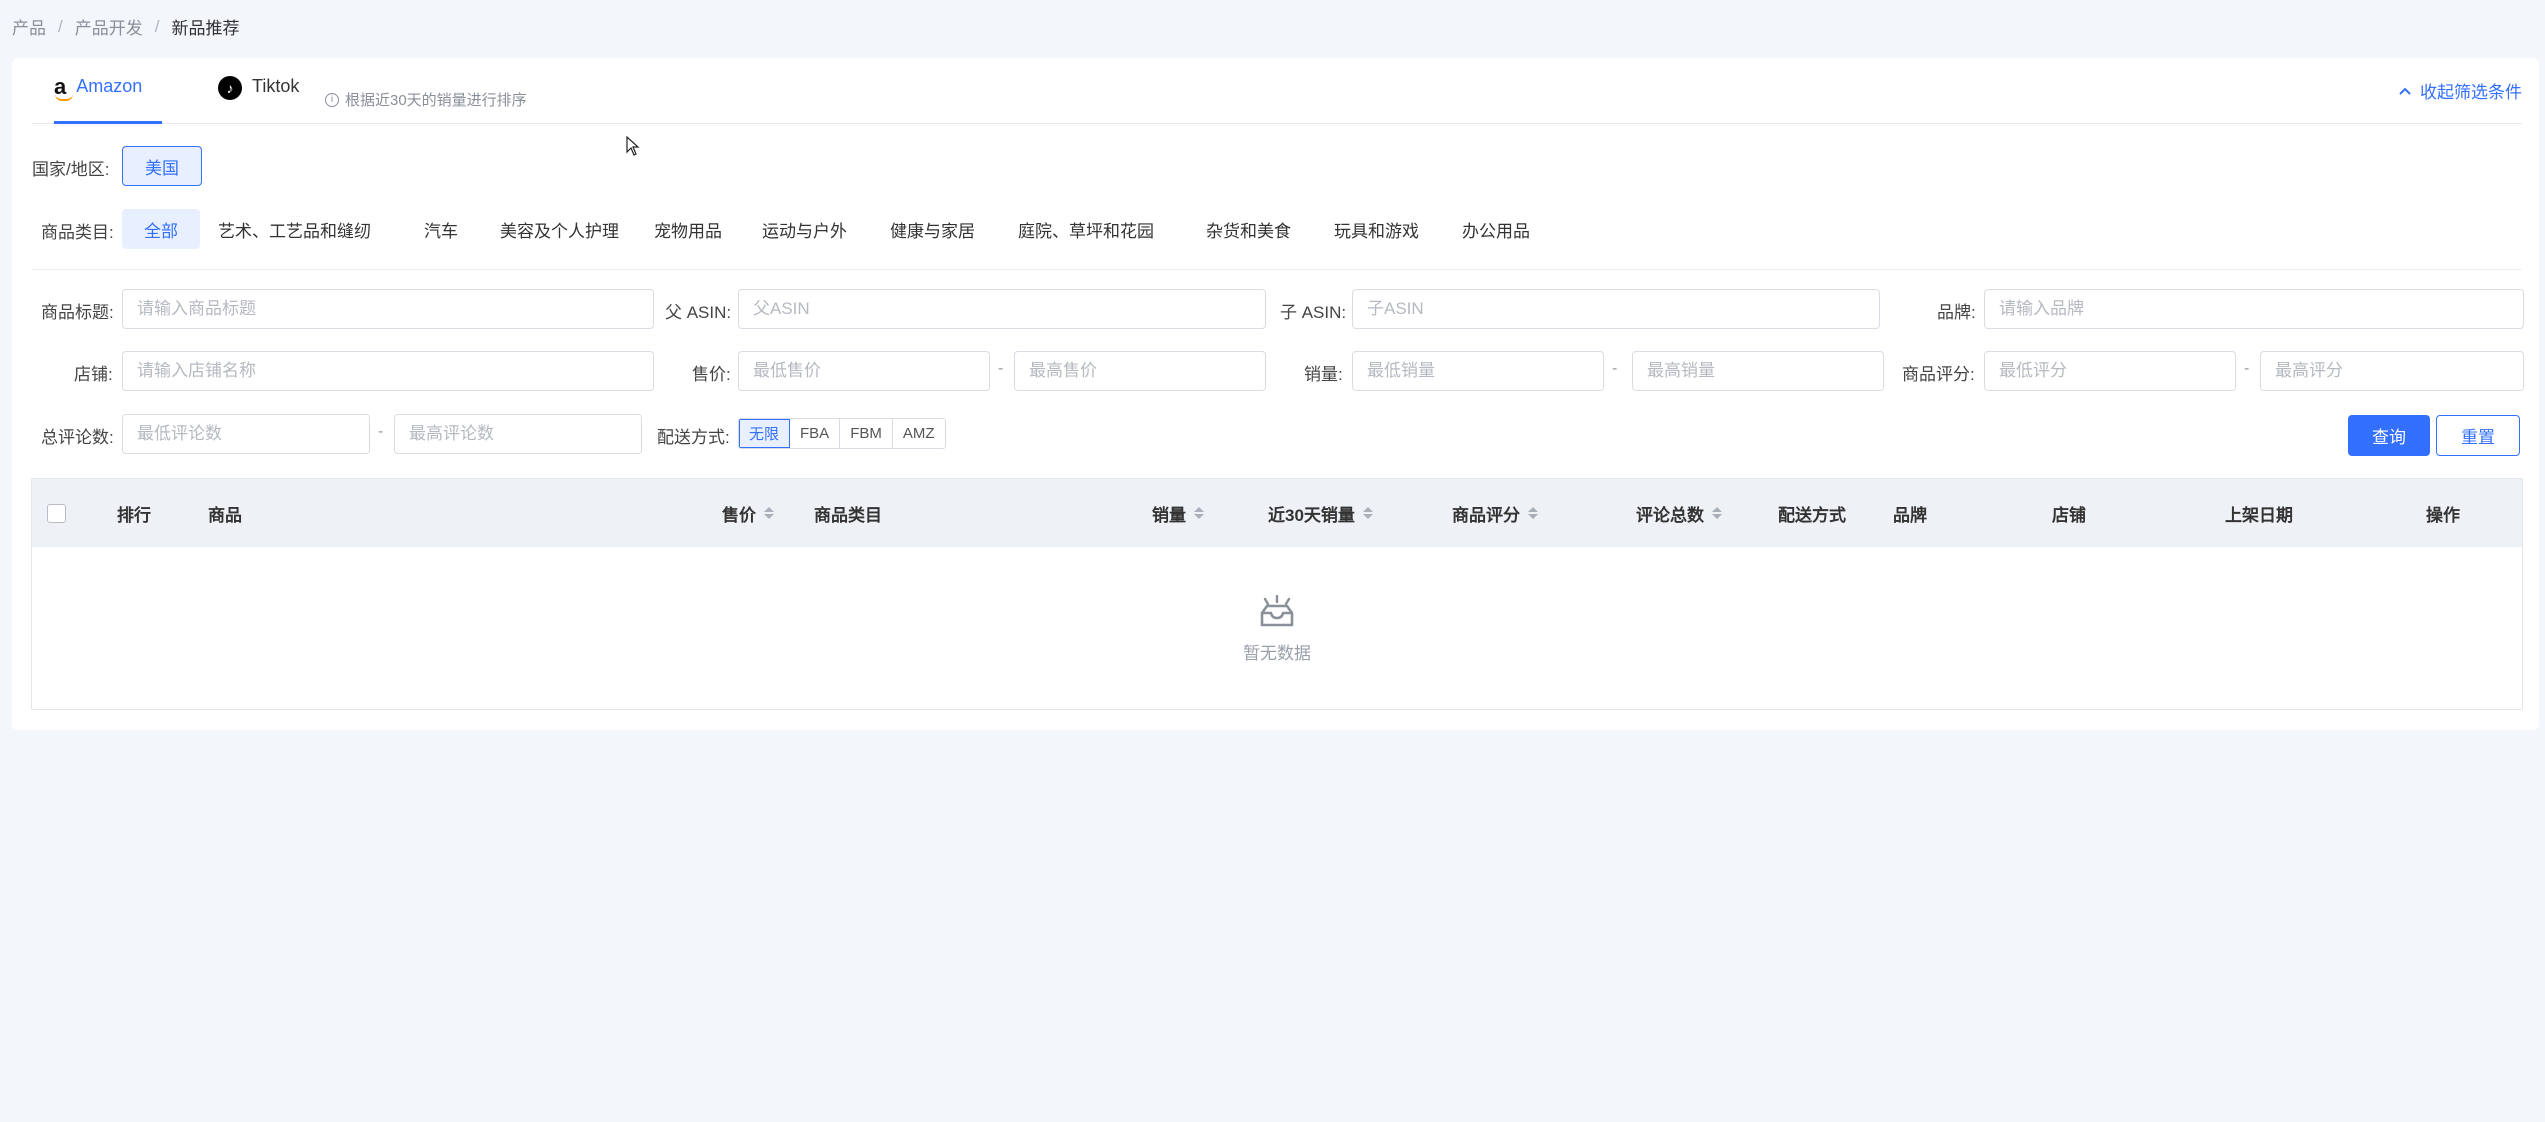 The width and height of the screenshot is (2545, 1122). Describe the element at coordinates (134, 515) in the screenshot. I see `column-rank: 排行` at that location.